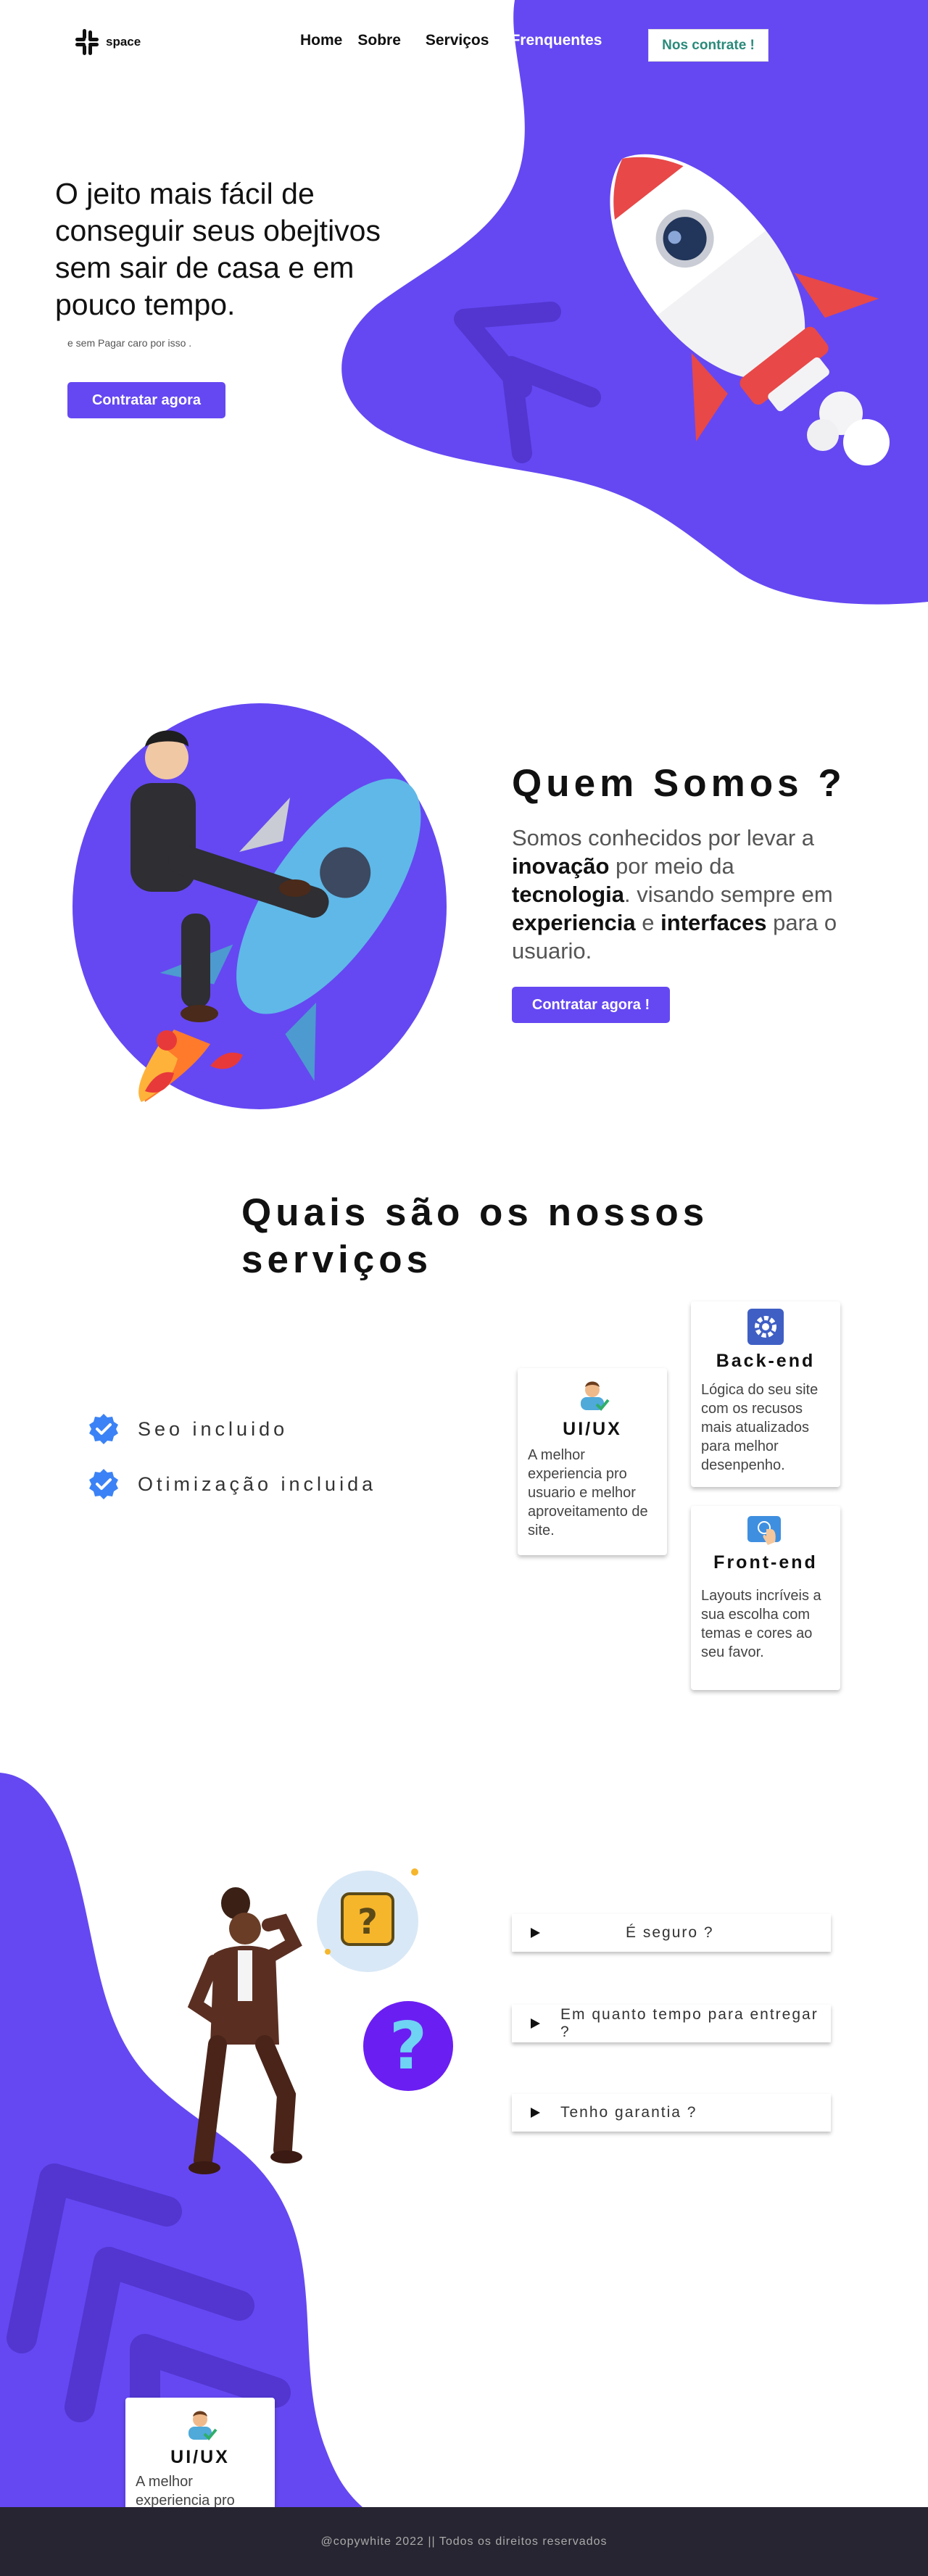  I want to click on about-heading: Quem Somos ?, so click(679, 783).